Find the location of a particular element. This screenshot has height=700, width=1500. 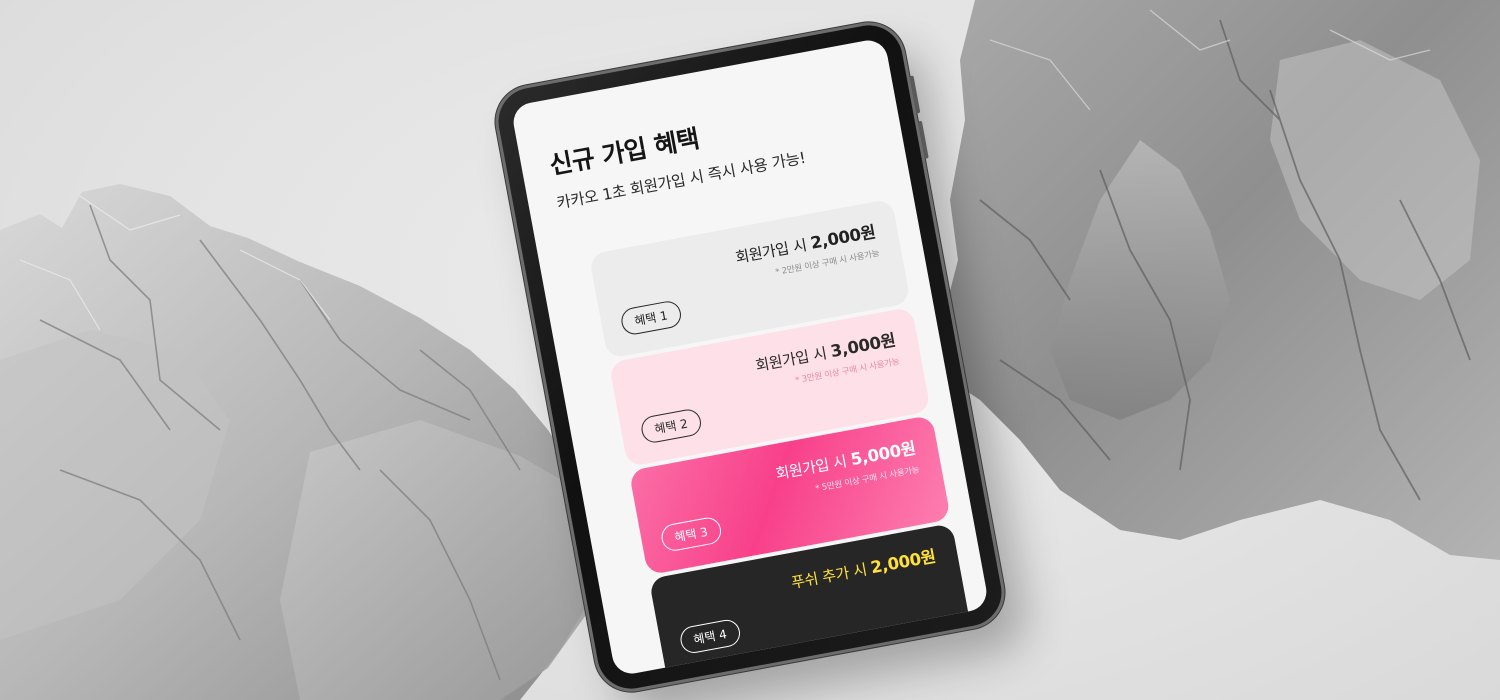

benefit-badge: 혜택 2 is located at coordinates (671, 426).